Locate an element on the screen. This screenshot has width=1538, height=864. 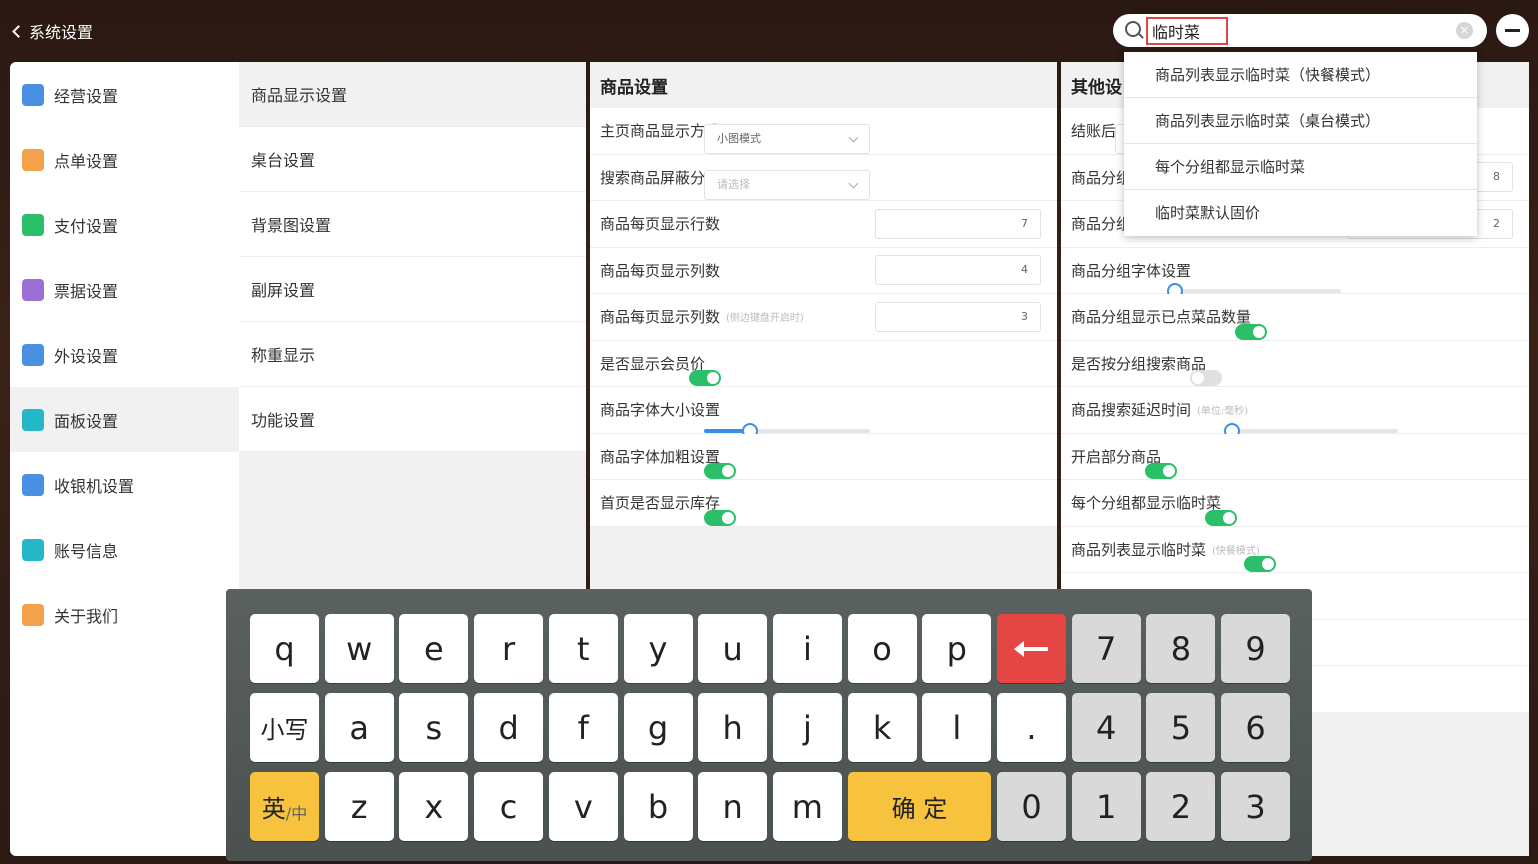
nav-item-label: 外设设置 is located at coordinates (86, 356).